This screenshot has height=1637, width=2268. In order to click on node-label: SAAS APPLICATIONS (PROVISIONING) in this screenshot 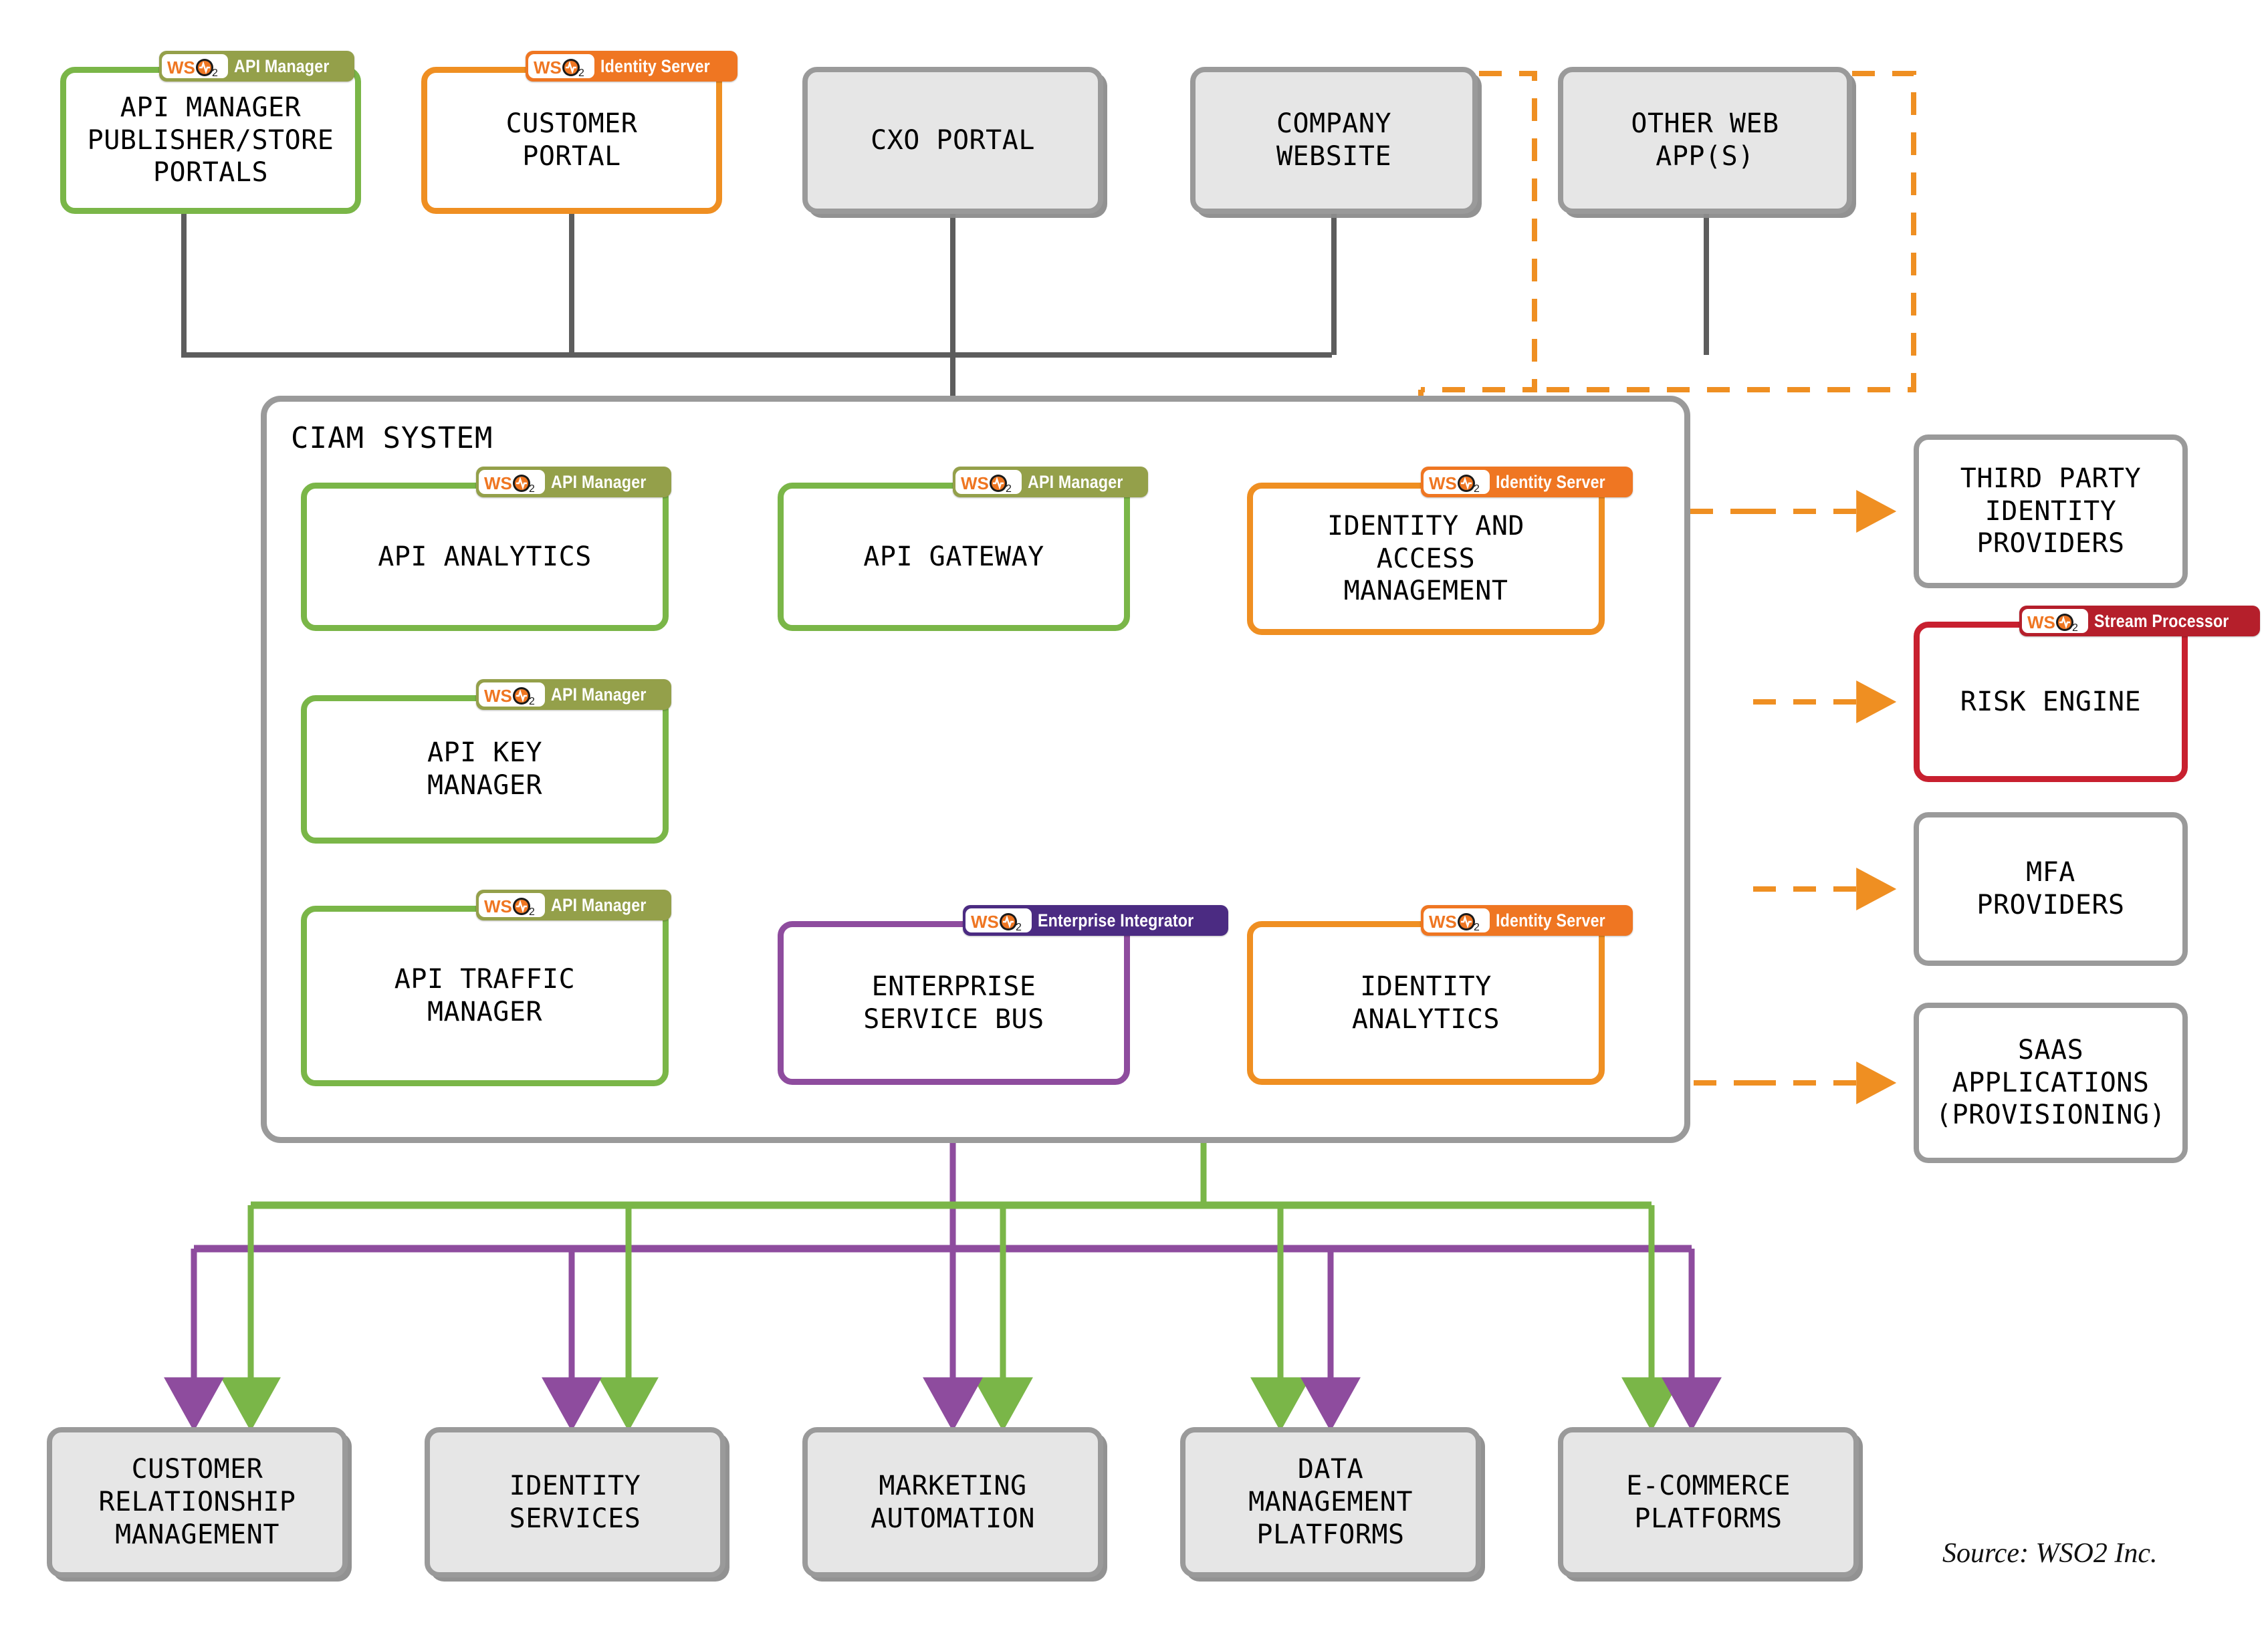, I will do `click(2050, 1083)`.